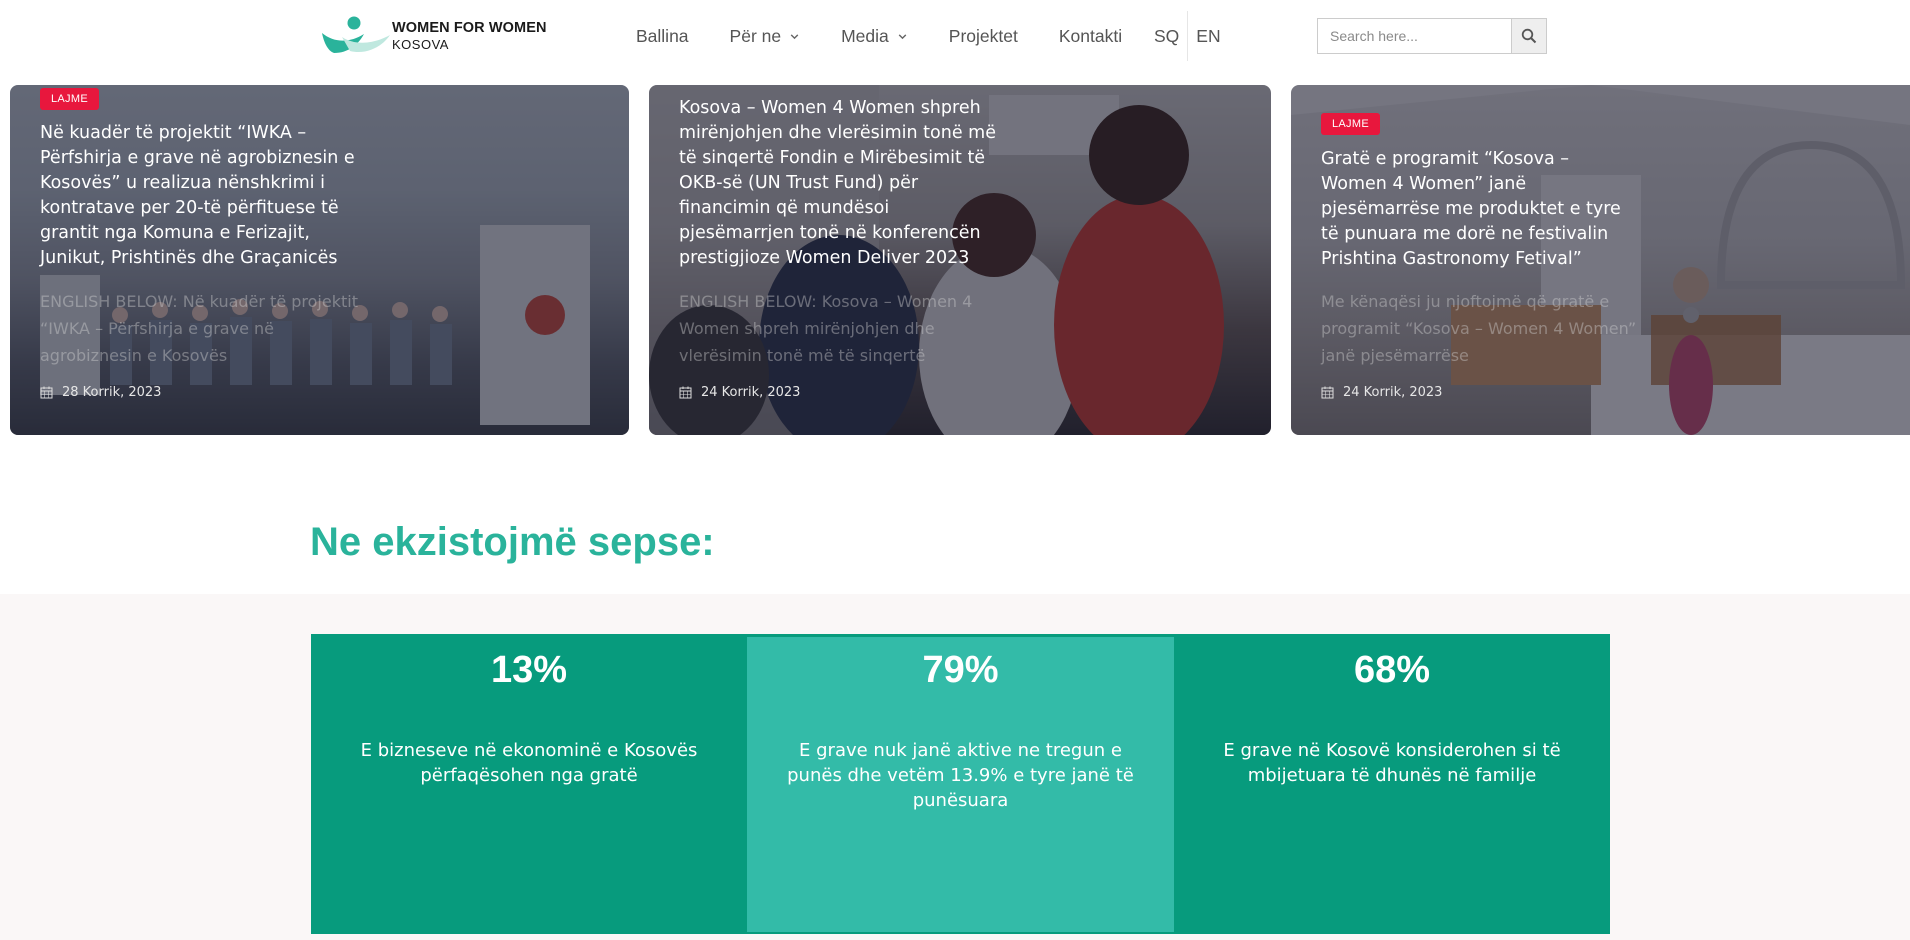  Describe the element at coordinates (1208, 36) in the screenshot. I see `lang-en: EN` at that location.